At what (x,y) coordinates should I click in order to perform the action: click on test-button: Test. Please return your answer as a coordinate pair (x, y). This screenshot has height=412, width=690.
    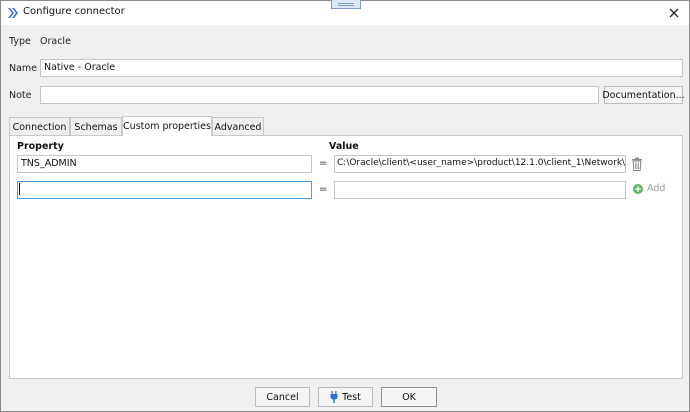
    Looking at the image, I should click on (345, 397).